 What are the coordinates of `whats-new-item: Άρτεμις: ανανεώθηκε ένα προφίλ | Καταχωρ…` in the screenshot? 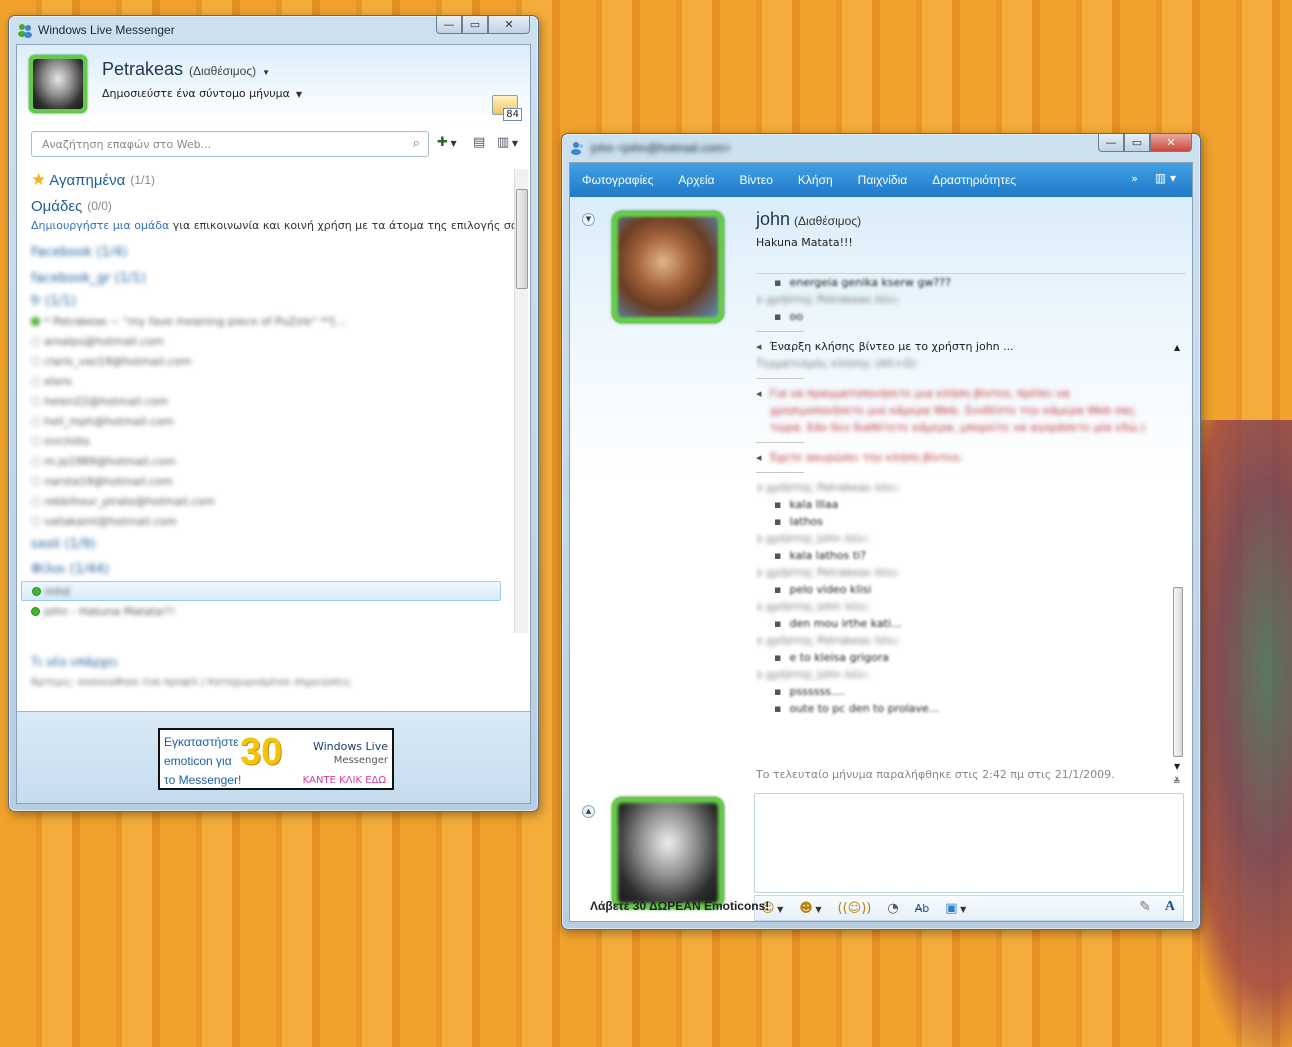 It's located at (274, 682).